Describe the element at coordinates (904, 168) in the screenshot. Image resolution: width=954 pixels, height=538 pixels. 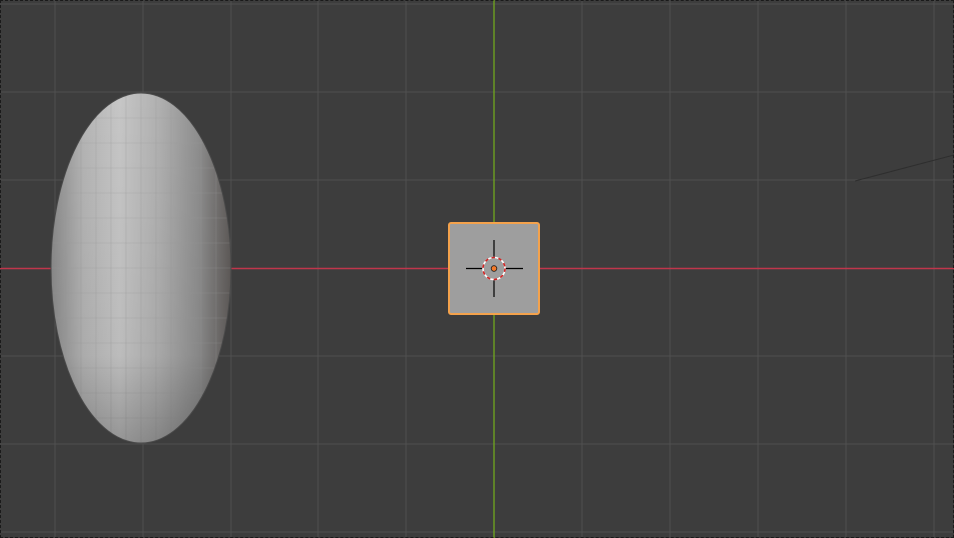
I see `distant-edge` at that location.